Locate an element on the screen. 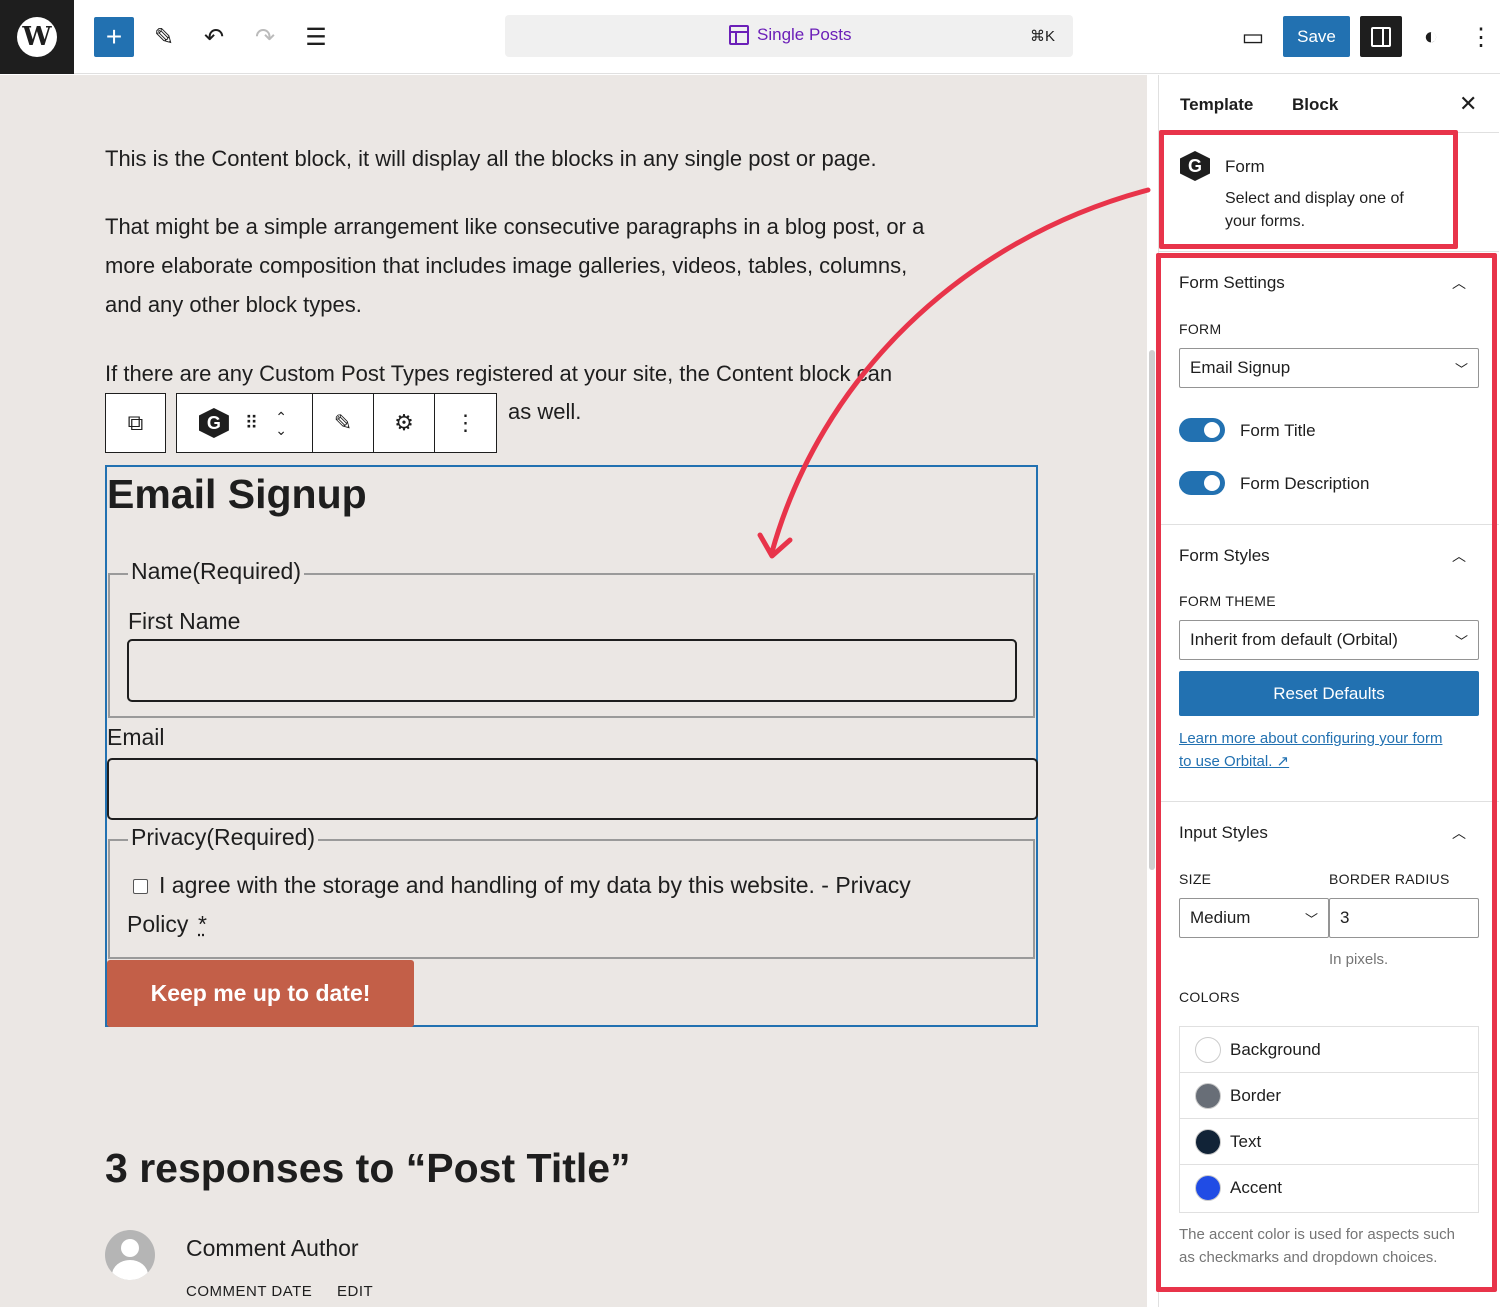 The image size is (1500, 1307). drag-handle-icon: ⠿ is located at coordinates (251, 423).